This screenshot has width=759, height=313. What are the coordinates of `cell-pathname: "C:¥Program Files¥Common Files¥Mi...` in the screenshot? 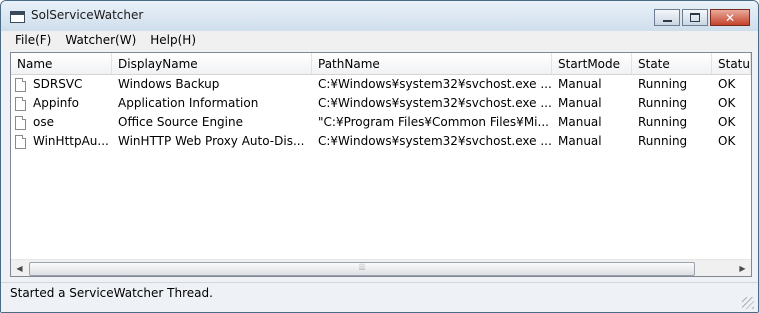 It's located at (433, 122).